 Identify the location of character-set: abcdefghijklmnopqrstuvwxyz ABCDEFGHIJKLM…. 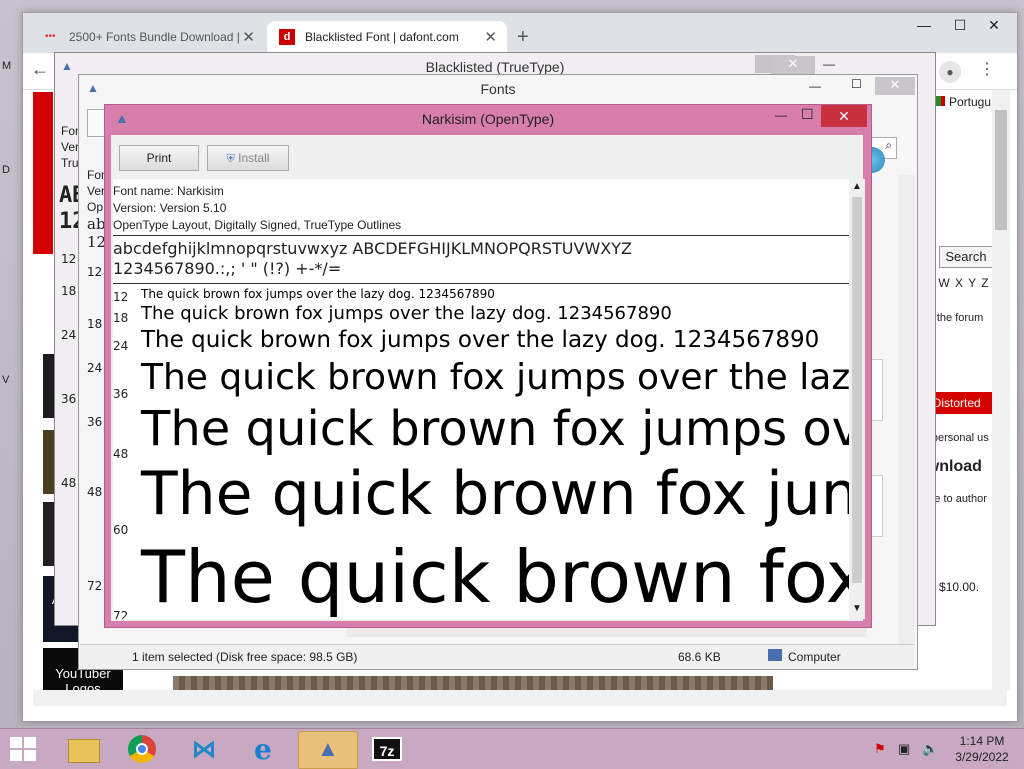
(372, 259).